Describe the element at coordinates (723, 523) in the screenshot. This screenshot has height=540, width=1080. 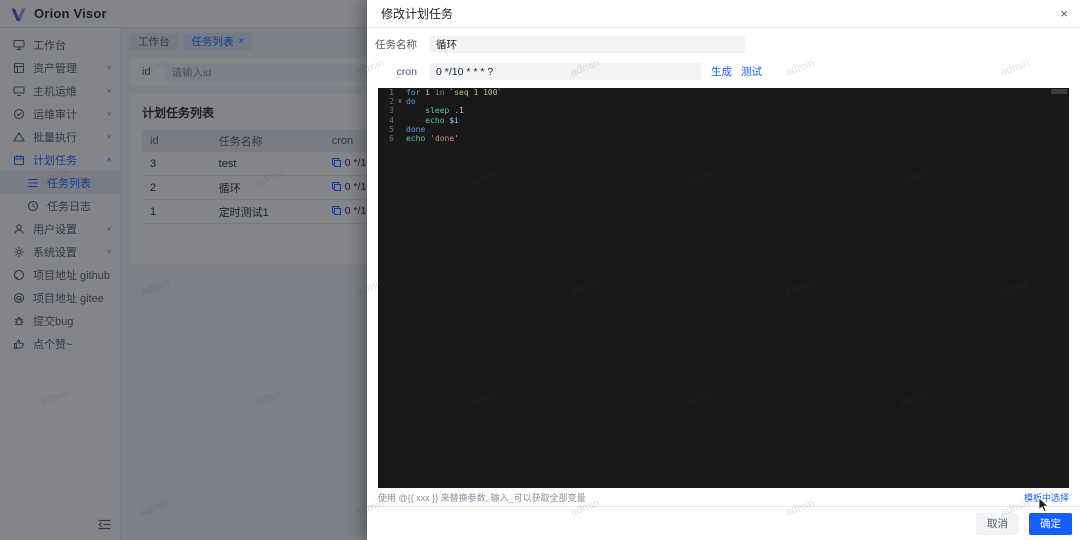
I see `drawer-footer: 取消 确定` at that location.